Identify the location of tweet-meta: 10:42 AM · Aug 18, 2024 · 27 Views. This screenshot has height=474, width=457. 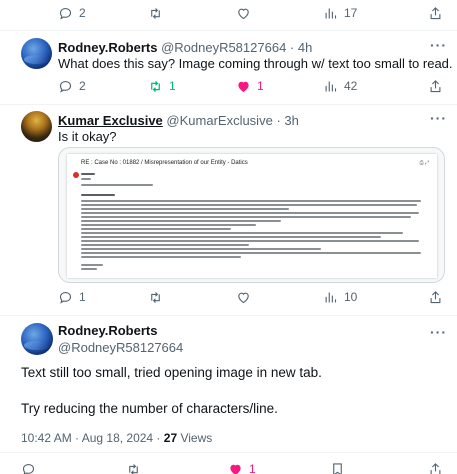
(116, 438).